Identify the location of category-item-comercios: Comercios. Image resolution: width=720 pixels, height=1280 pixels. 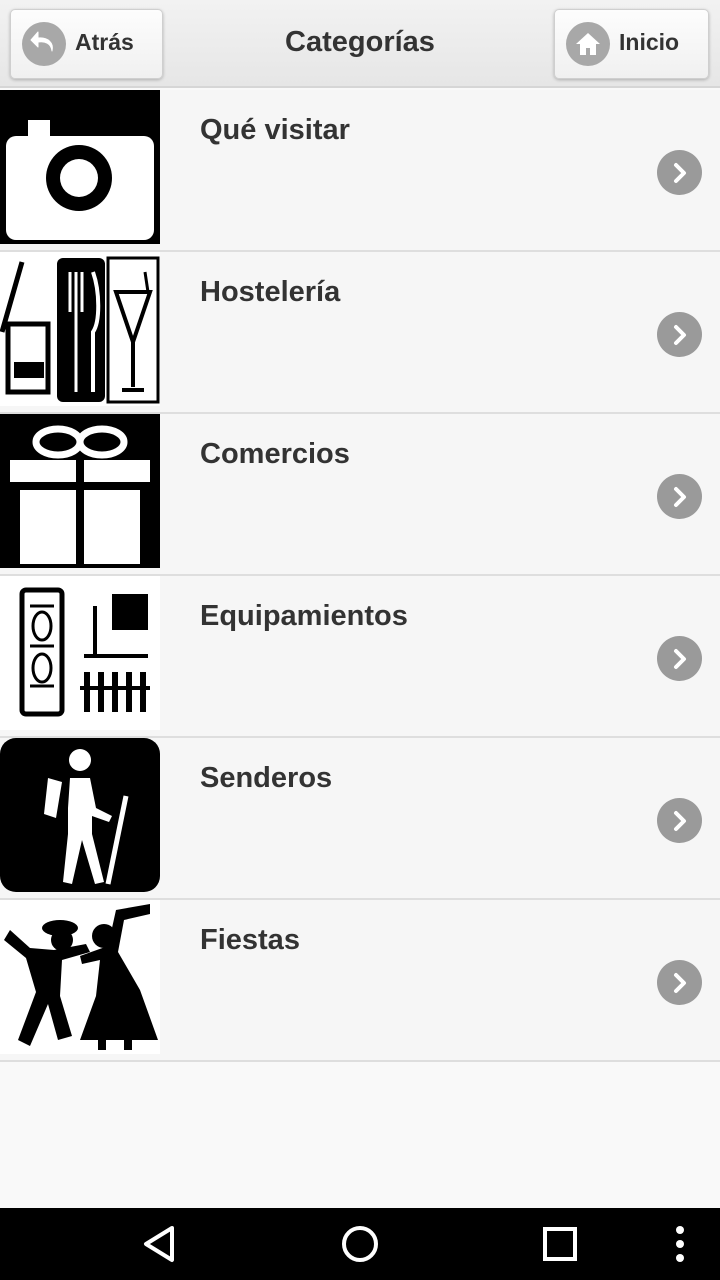
(360, 495).